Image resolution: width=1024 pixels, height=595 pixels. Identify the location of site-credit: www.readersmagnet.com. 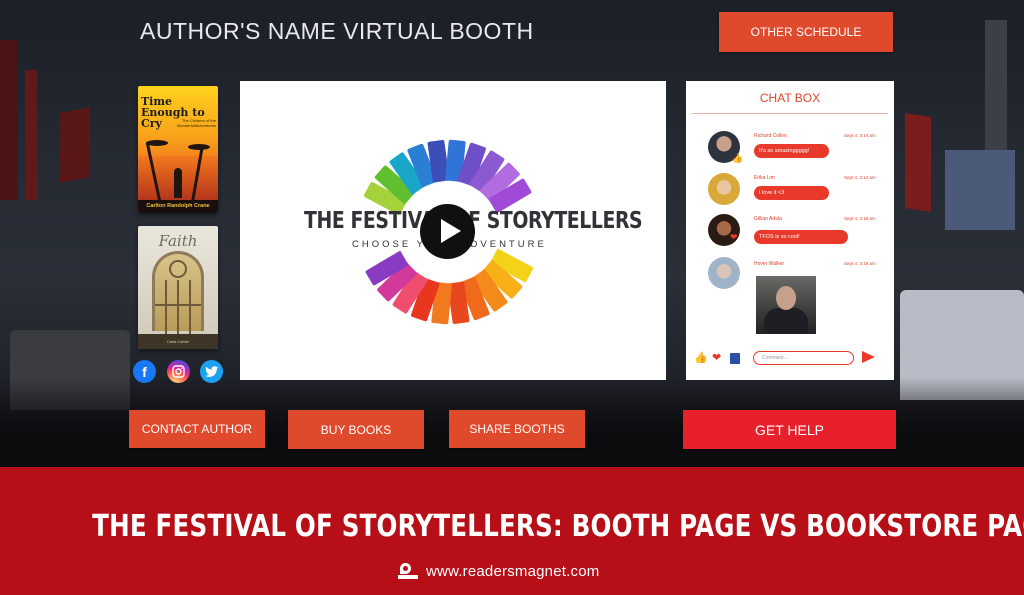
(497, 571).